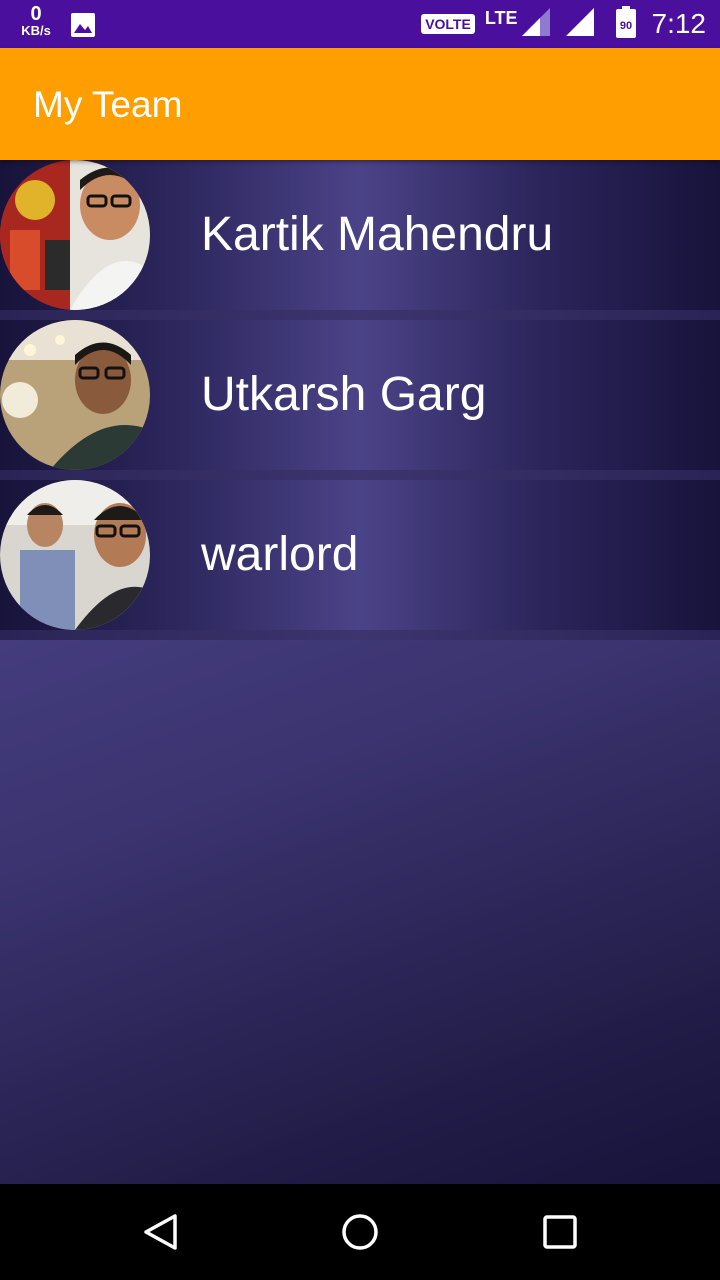  I want to click on team-member-item: Kartik Mahendru, so click(360, 240).